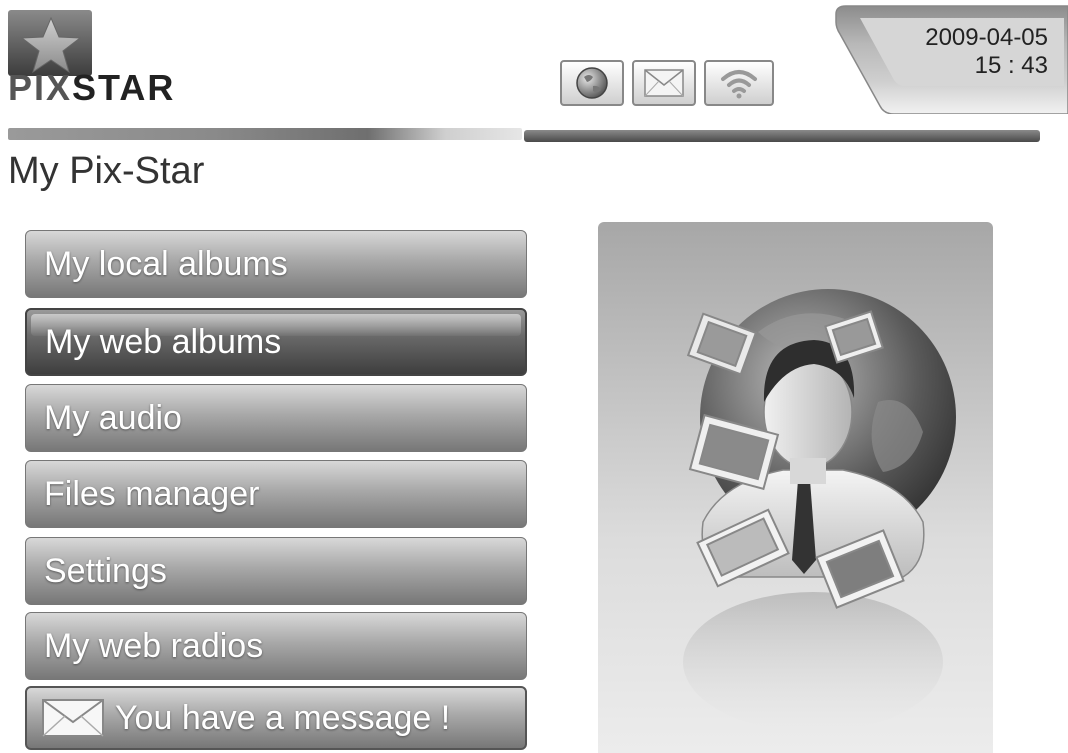  Describe the element at coordinates (782, 136) in the screenshot. I see `header-rule-right` at that location.